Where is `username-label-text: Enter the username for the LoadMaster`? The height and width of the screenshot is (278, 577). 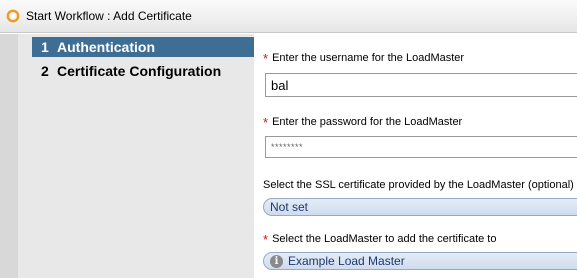
username-label-text: Enter the username for the LoadMaster is located at coordinates (368, 58).